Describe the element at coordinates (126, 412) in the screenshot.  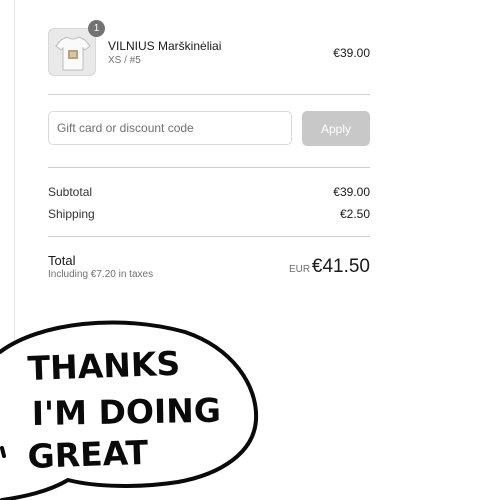
I see `doodle-line-2: I'M DOING` at that location.